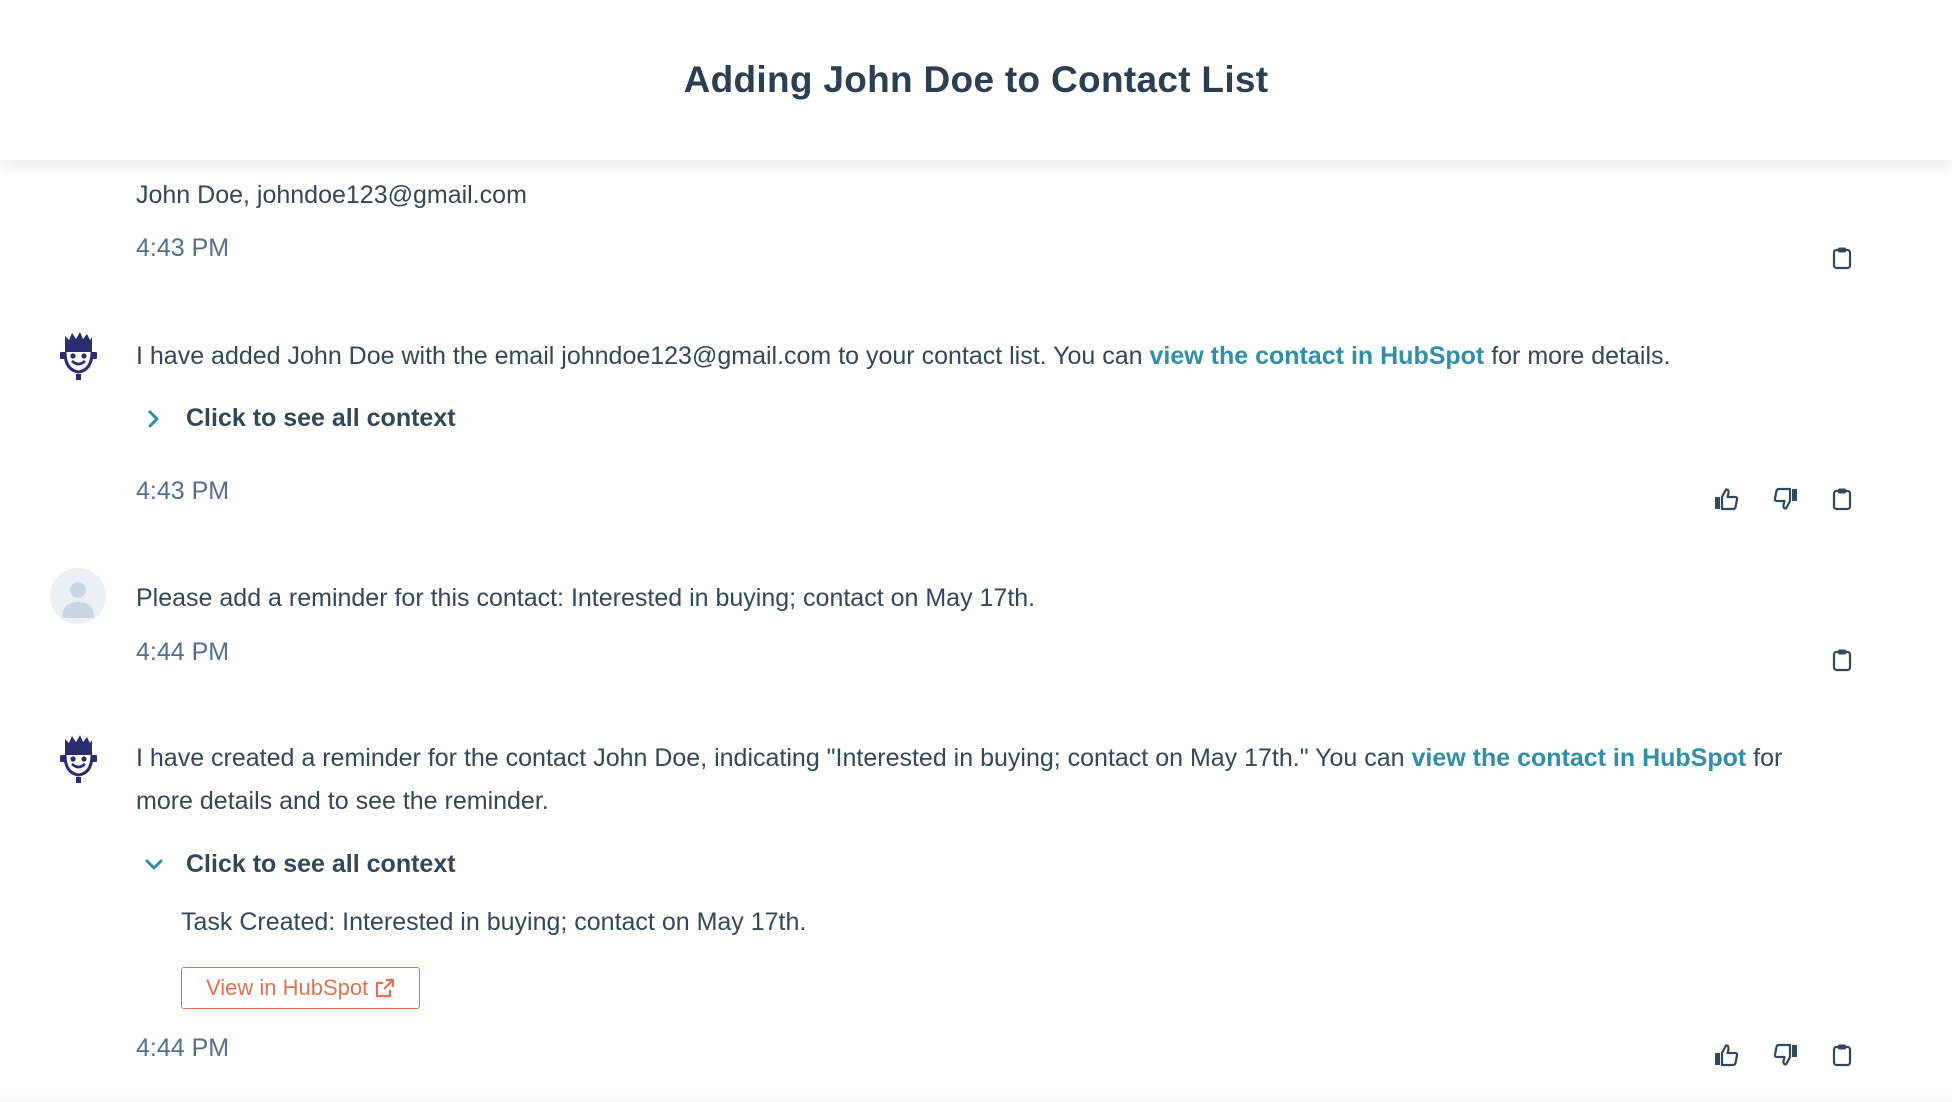 This screenshot has height=1102, width=1952. Describe the element at coordinates (154, 419) in the screenshot. I see `chevron-right-icon` at that location.